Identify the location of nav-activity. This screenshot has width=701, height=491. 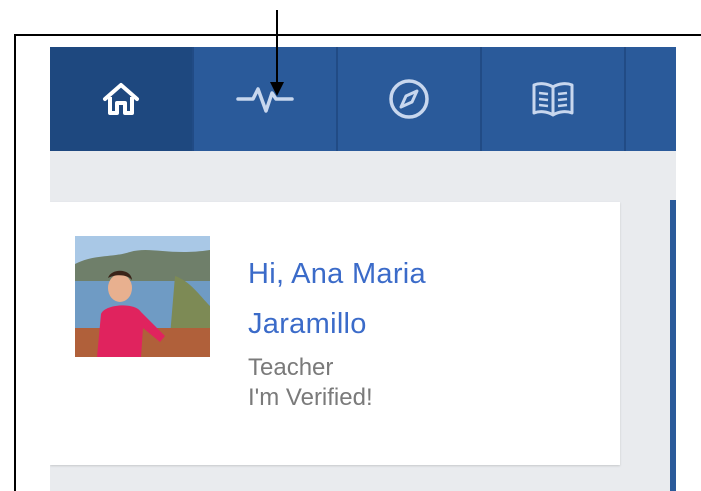
(266, 99).